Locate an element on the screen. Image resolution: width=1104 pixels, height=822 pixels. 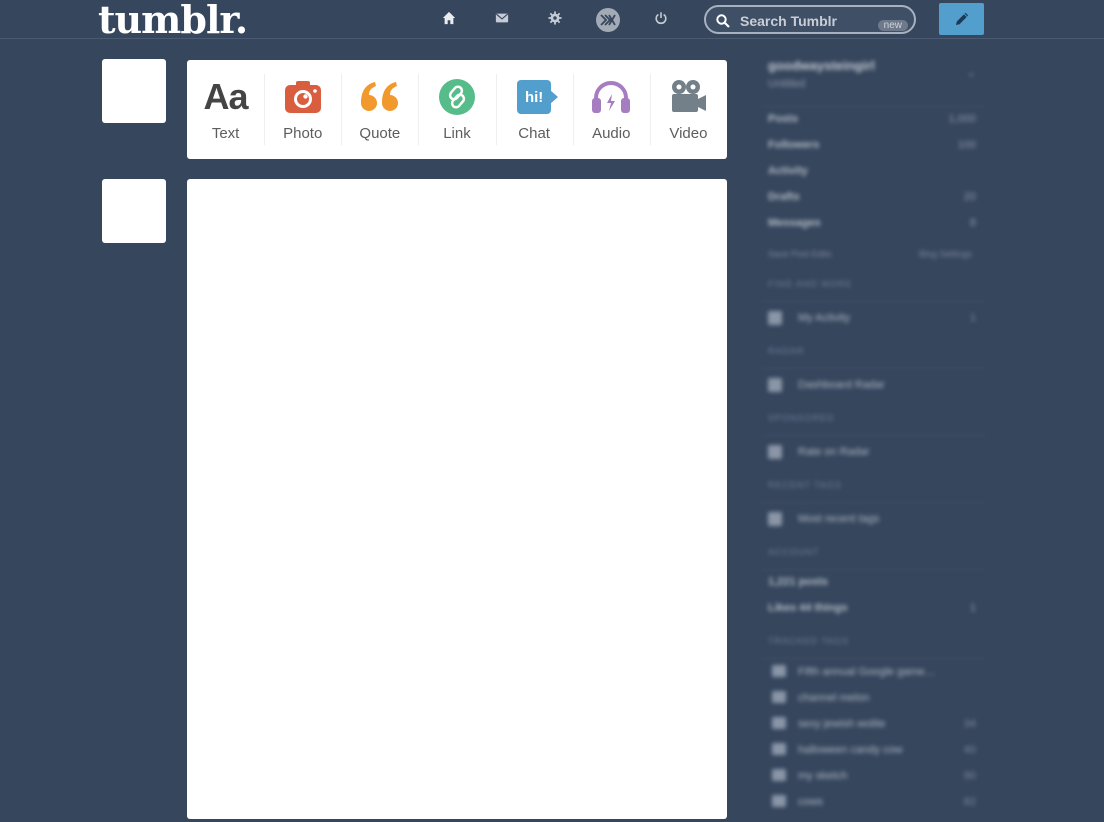
search-input is located at coordinates (810, 21).